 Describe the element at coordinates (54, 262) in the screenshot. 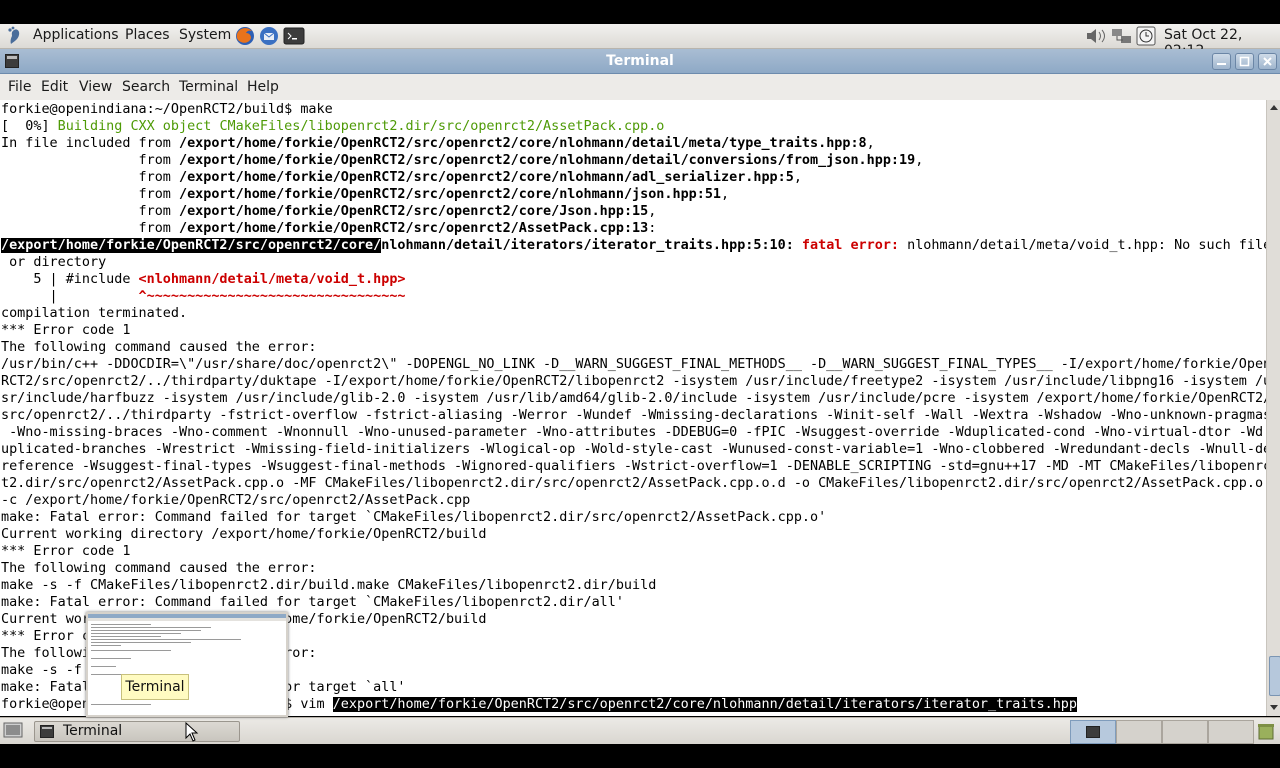

I see `terminal-text: or directory` at that location.